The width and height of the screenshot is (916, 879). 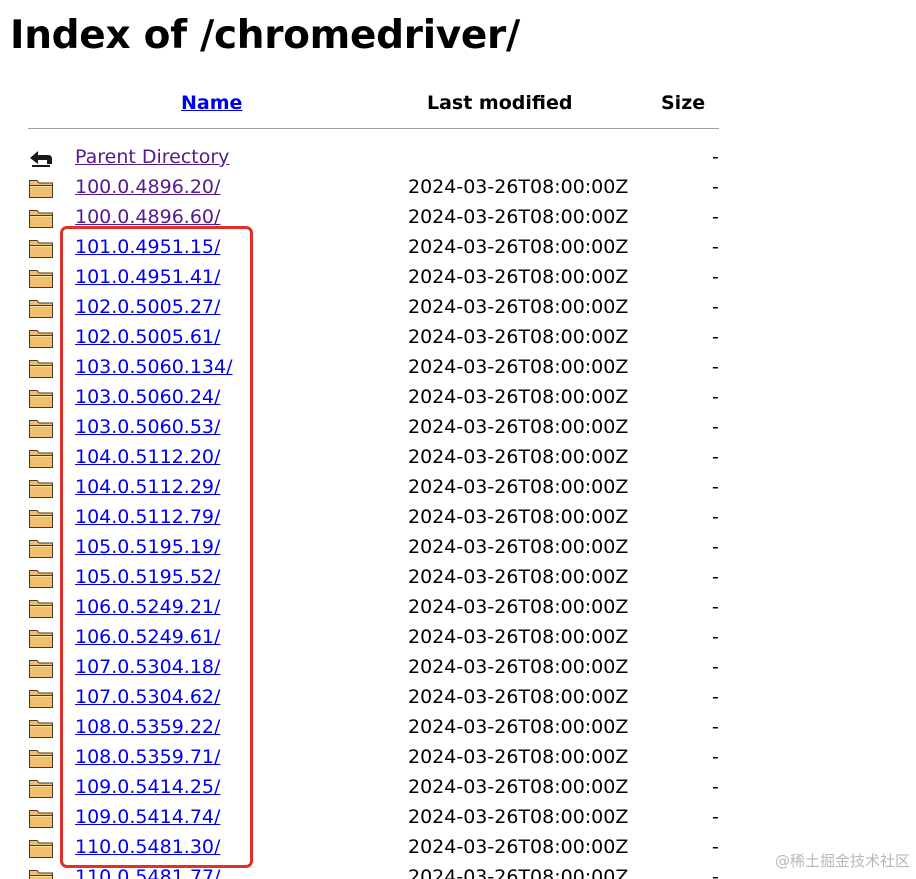 What do you see at coordinates (147, 247) in the screenshot?
I see `directory-link: 101.0.4951.15/` at bounding box center [147, 247].